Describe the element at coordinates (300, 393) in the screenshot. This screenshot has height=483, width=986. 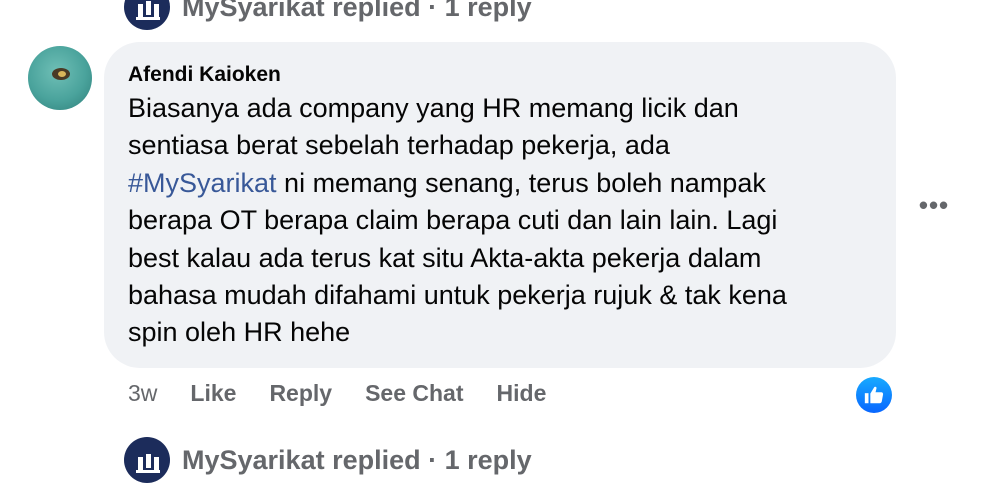
I see `reply-button: Reply` at that location.